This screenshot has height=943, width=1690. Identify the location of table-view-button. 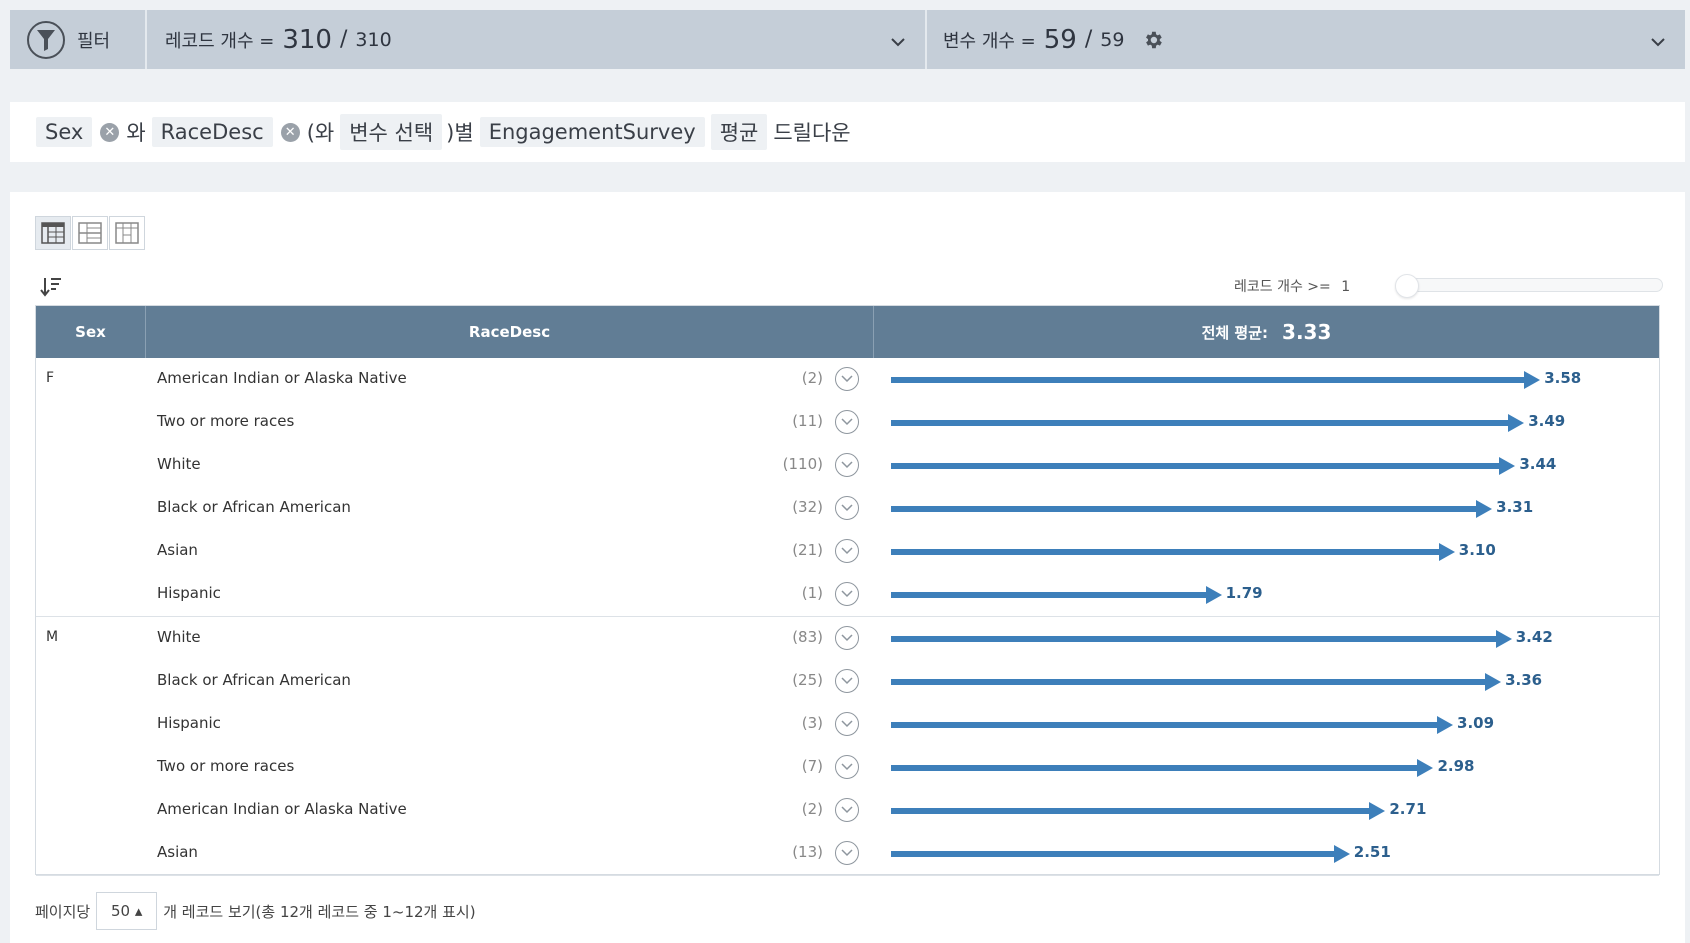
(53, 233).